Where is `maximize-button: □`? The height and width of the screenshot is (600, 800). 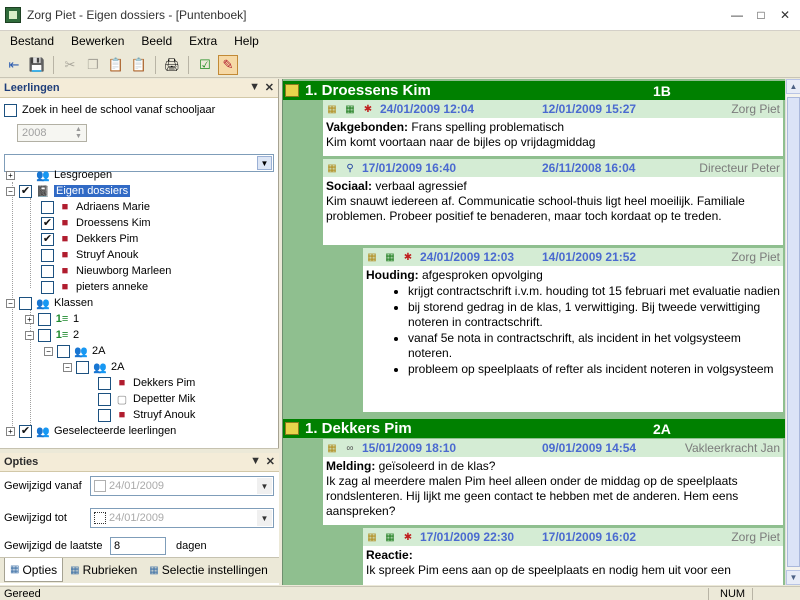 maximize-button: □ is located at coordinates (761, 15).